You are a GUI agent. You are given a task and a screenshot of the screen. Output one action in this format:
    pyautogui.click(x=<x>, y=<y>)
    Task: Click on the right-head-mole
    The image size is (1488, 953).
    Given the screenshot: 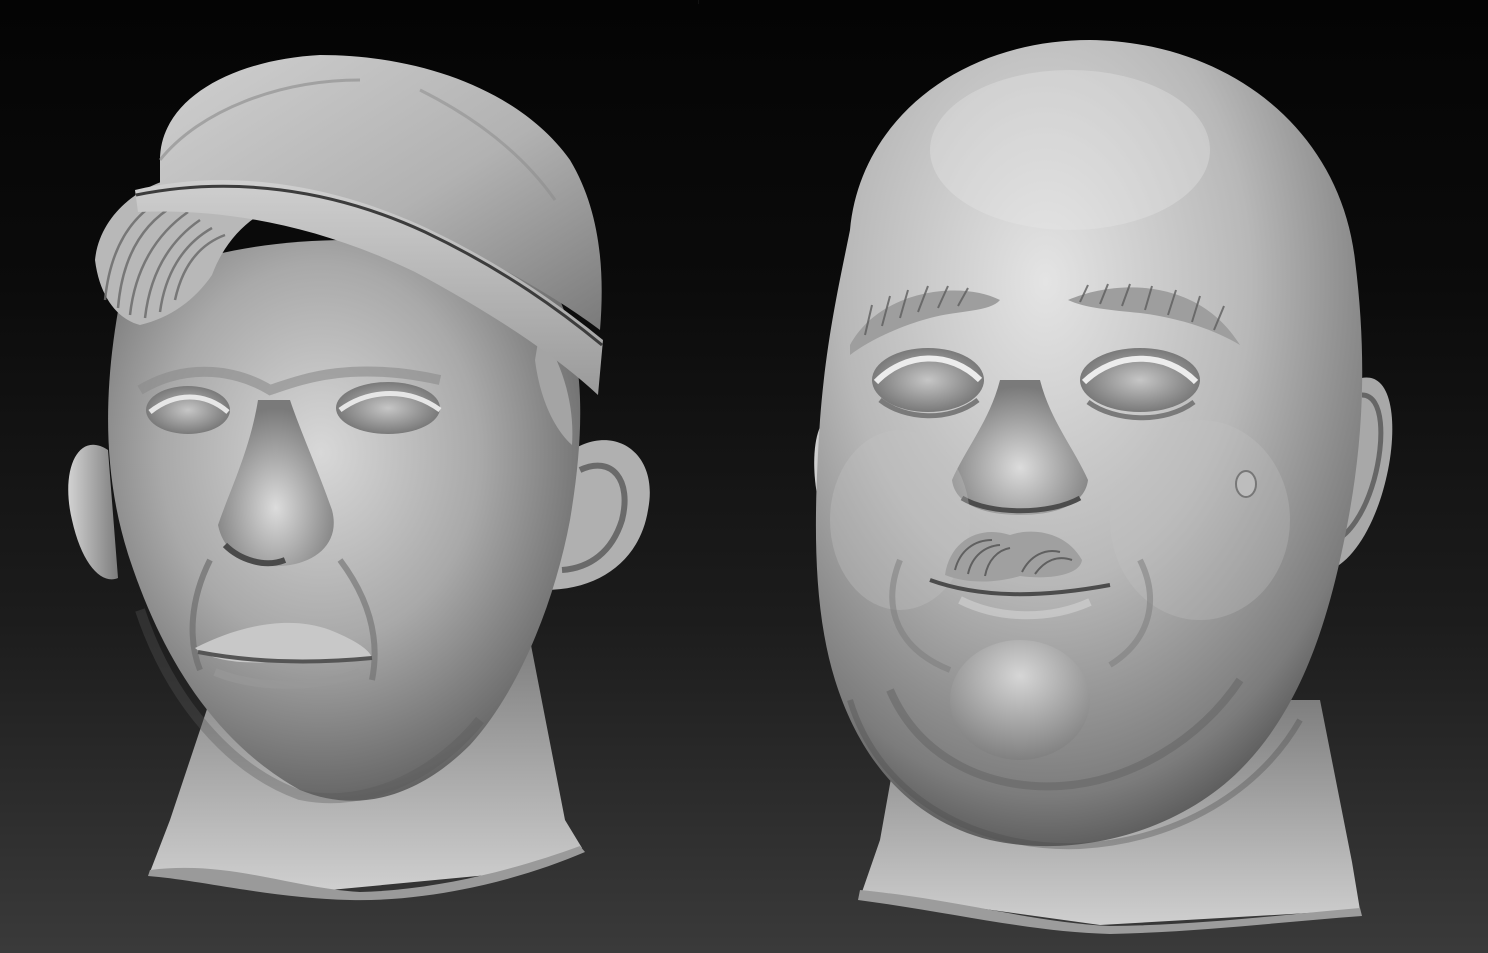 What is the action you would take?
    pyautogui.click(x=1246, y=484)
    